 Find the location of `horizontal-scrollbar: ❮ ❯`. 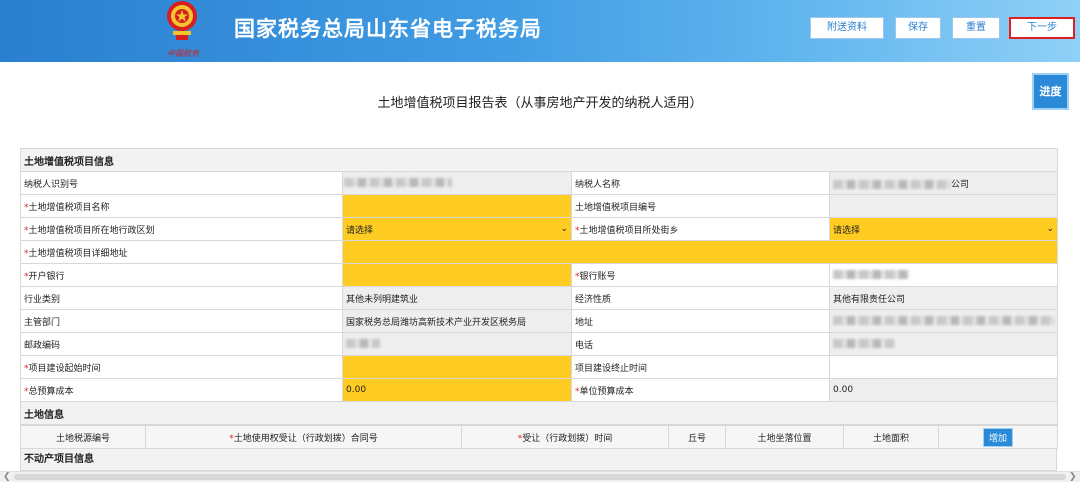

horizontal-scrollbar: ❮ ❯ is located at coordinates (540, 476).